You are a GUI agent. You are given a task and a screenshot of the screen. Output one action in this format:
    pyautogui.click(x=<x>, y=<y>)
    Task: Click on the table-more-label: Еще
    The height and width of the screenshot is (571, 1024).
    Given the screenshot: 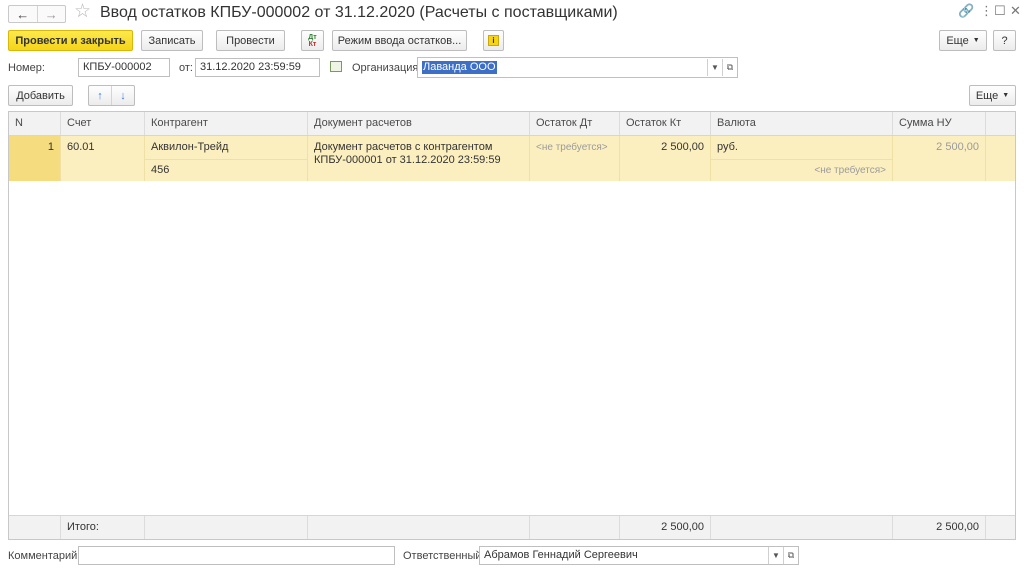 What is the action you would take?
    pyautogui.click(x=987, y=95)
    